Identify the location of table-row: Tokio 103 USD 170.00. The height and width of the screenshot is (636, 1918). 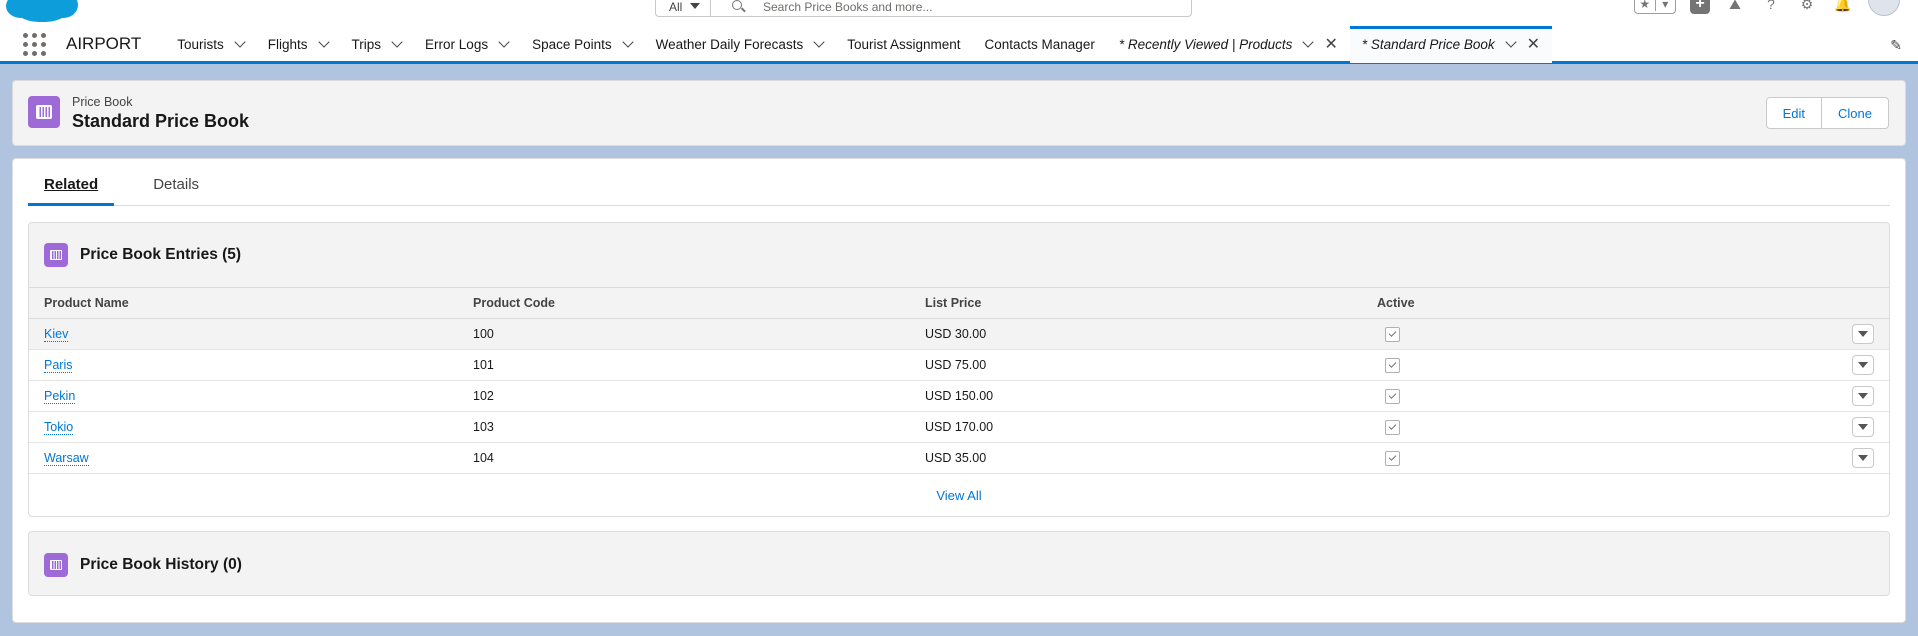
(959, 427).